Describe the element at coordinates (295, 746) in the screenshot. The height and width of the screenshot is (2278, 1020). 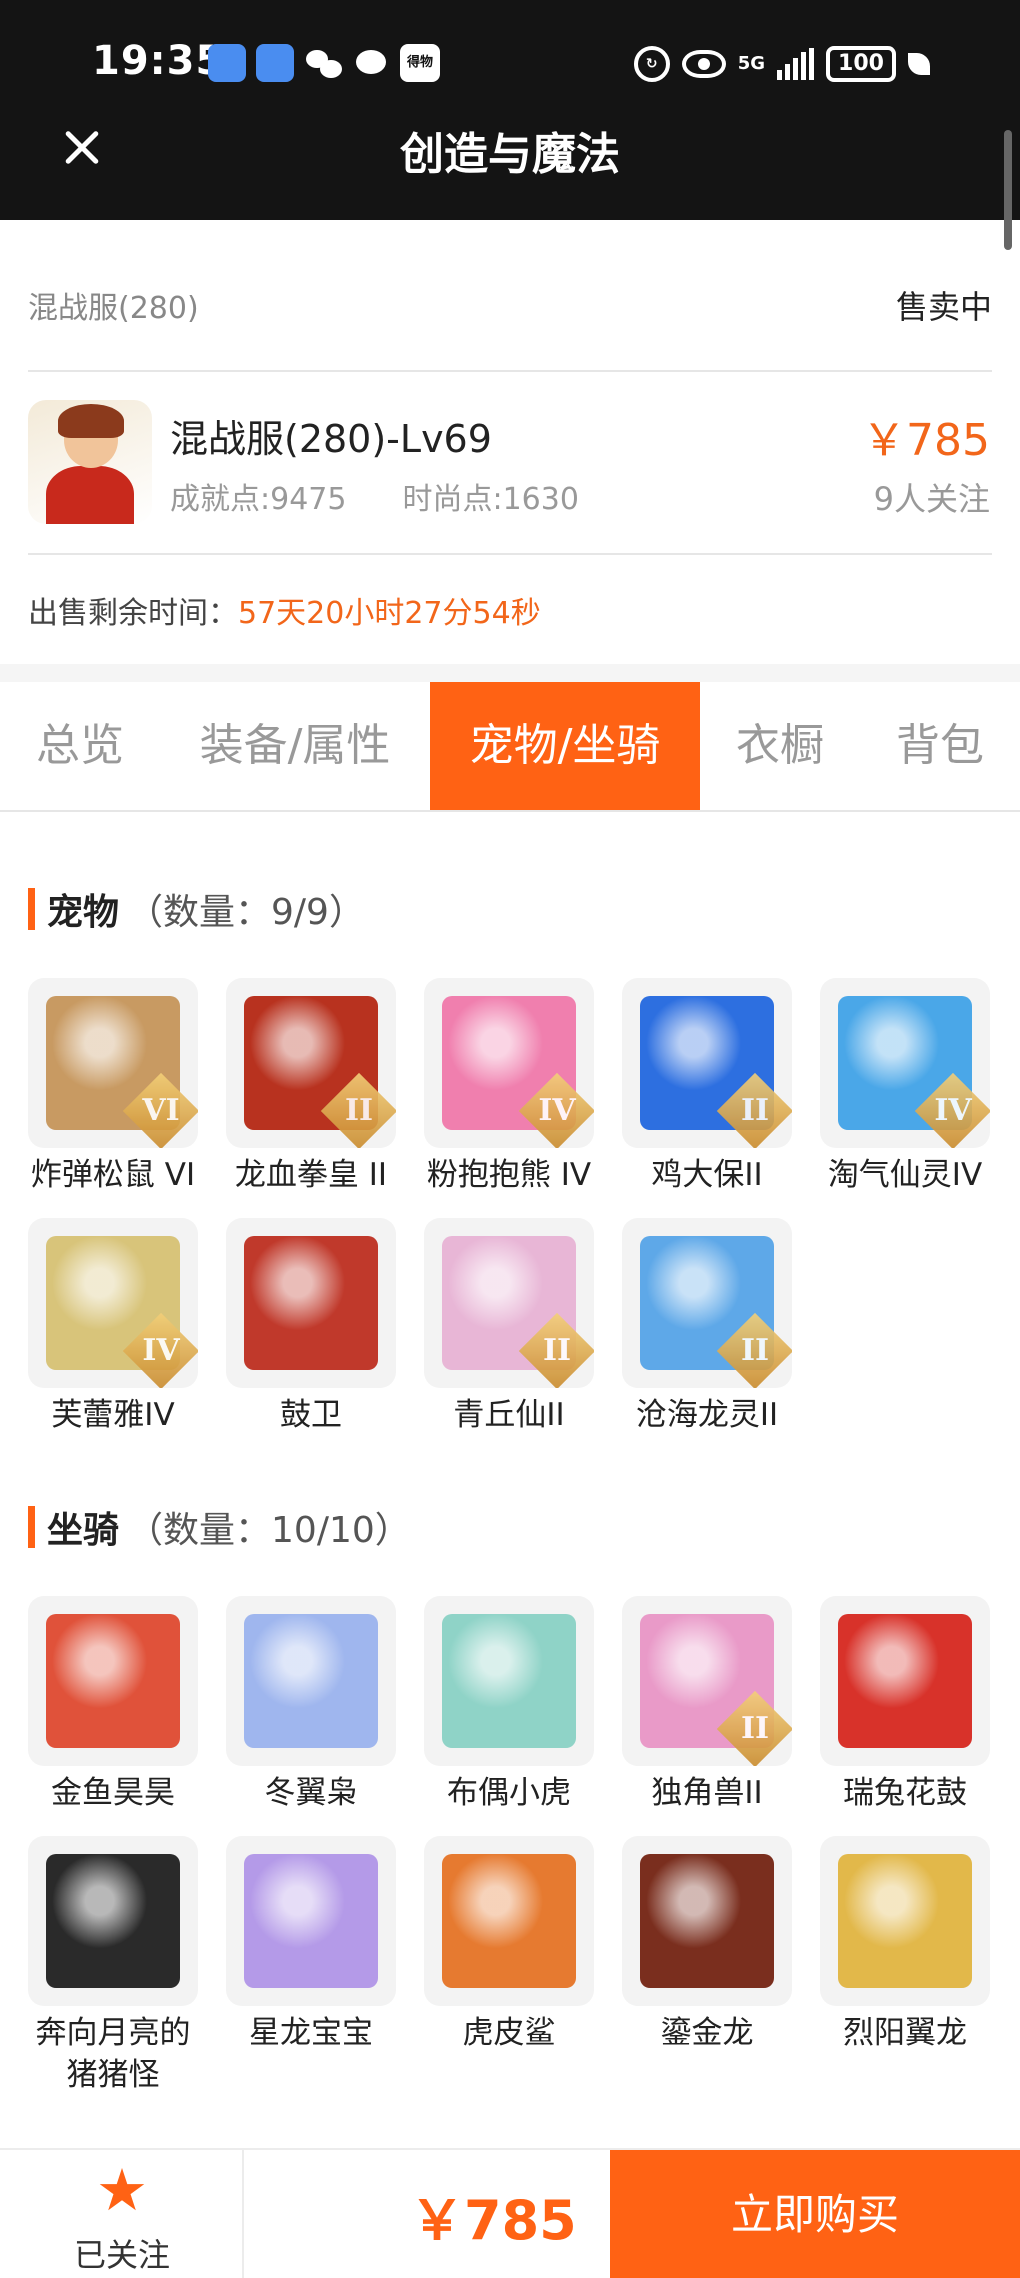
I see `tab-equipment: 装备/属性` at that location.